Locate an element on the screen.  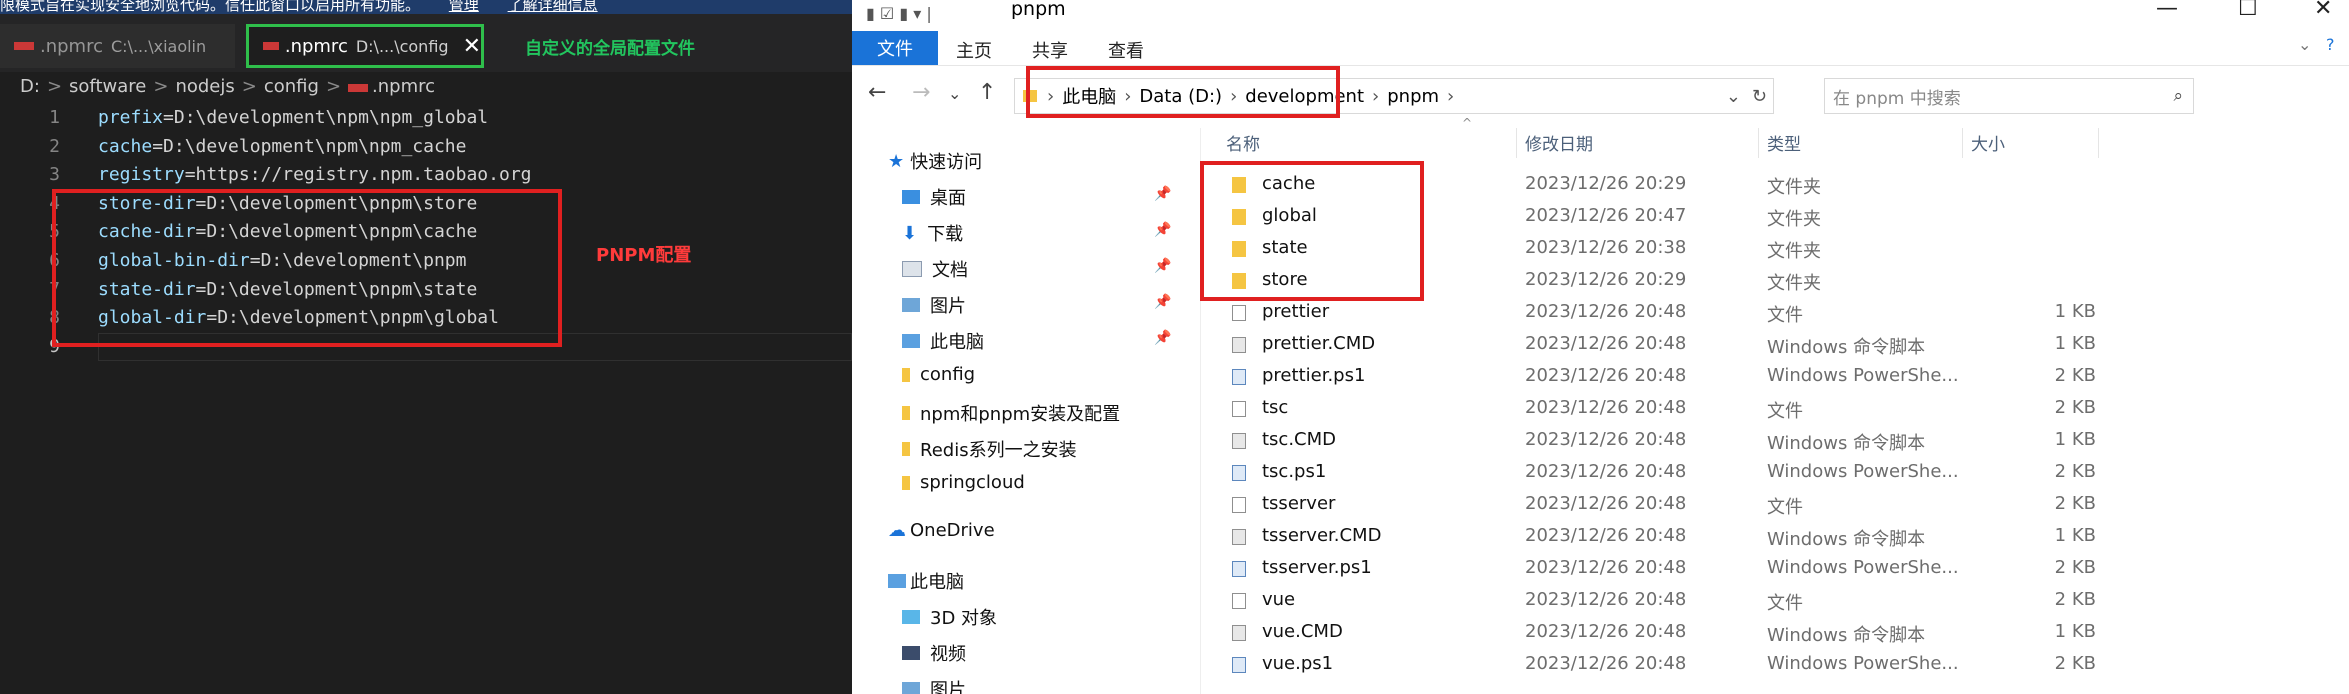
nav-this-pc: 此电脑 is located at coordinates (926, 581).